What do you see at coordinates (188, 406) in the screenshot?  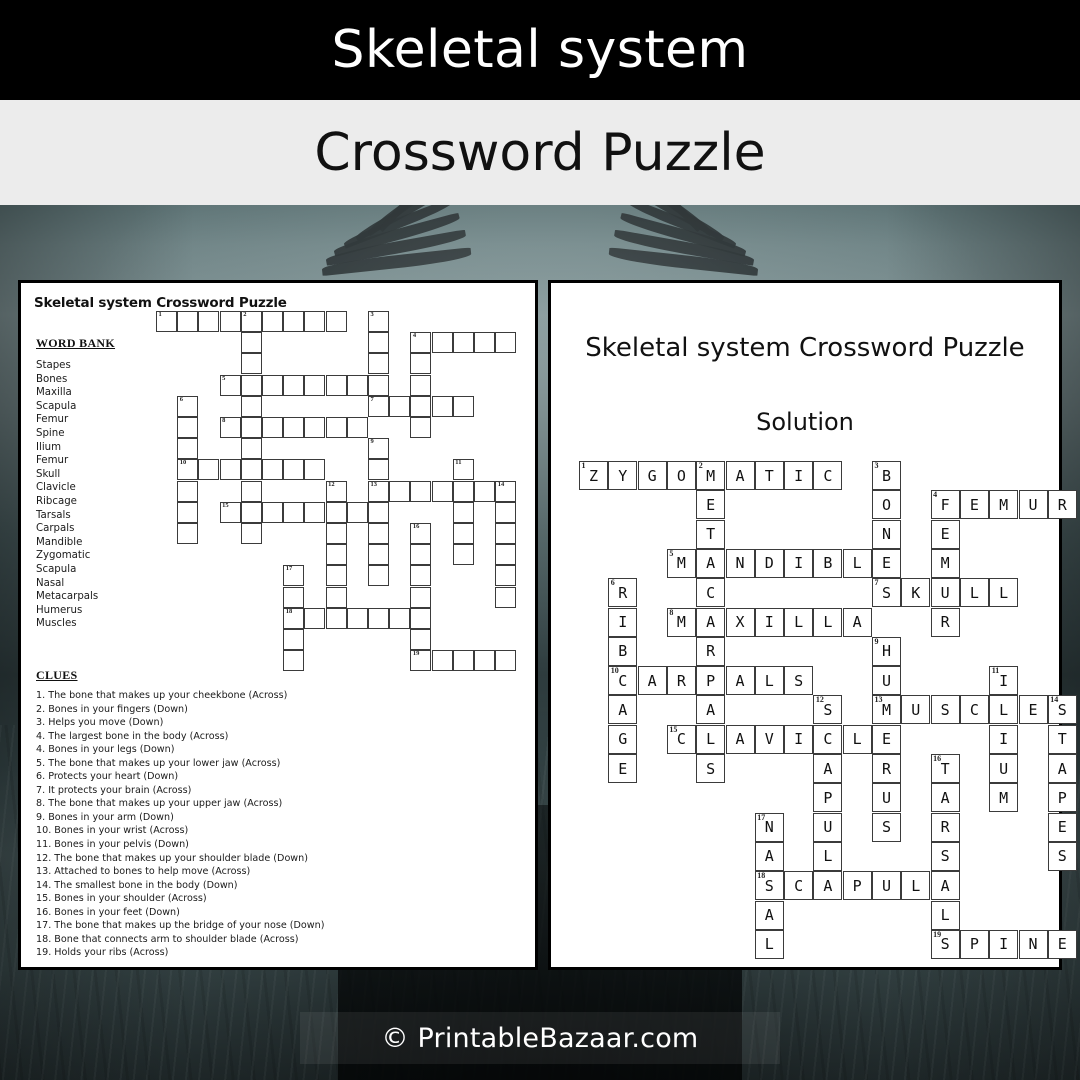 I see `crossword-cell: 6` at bounding box center [188, 406].